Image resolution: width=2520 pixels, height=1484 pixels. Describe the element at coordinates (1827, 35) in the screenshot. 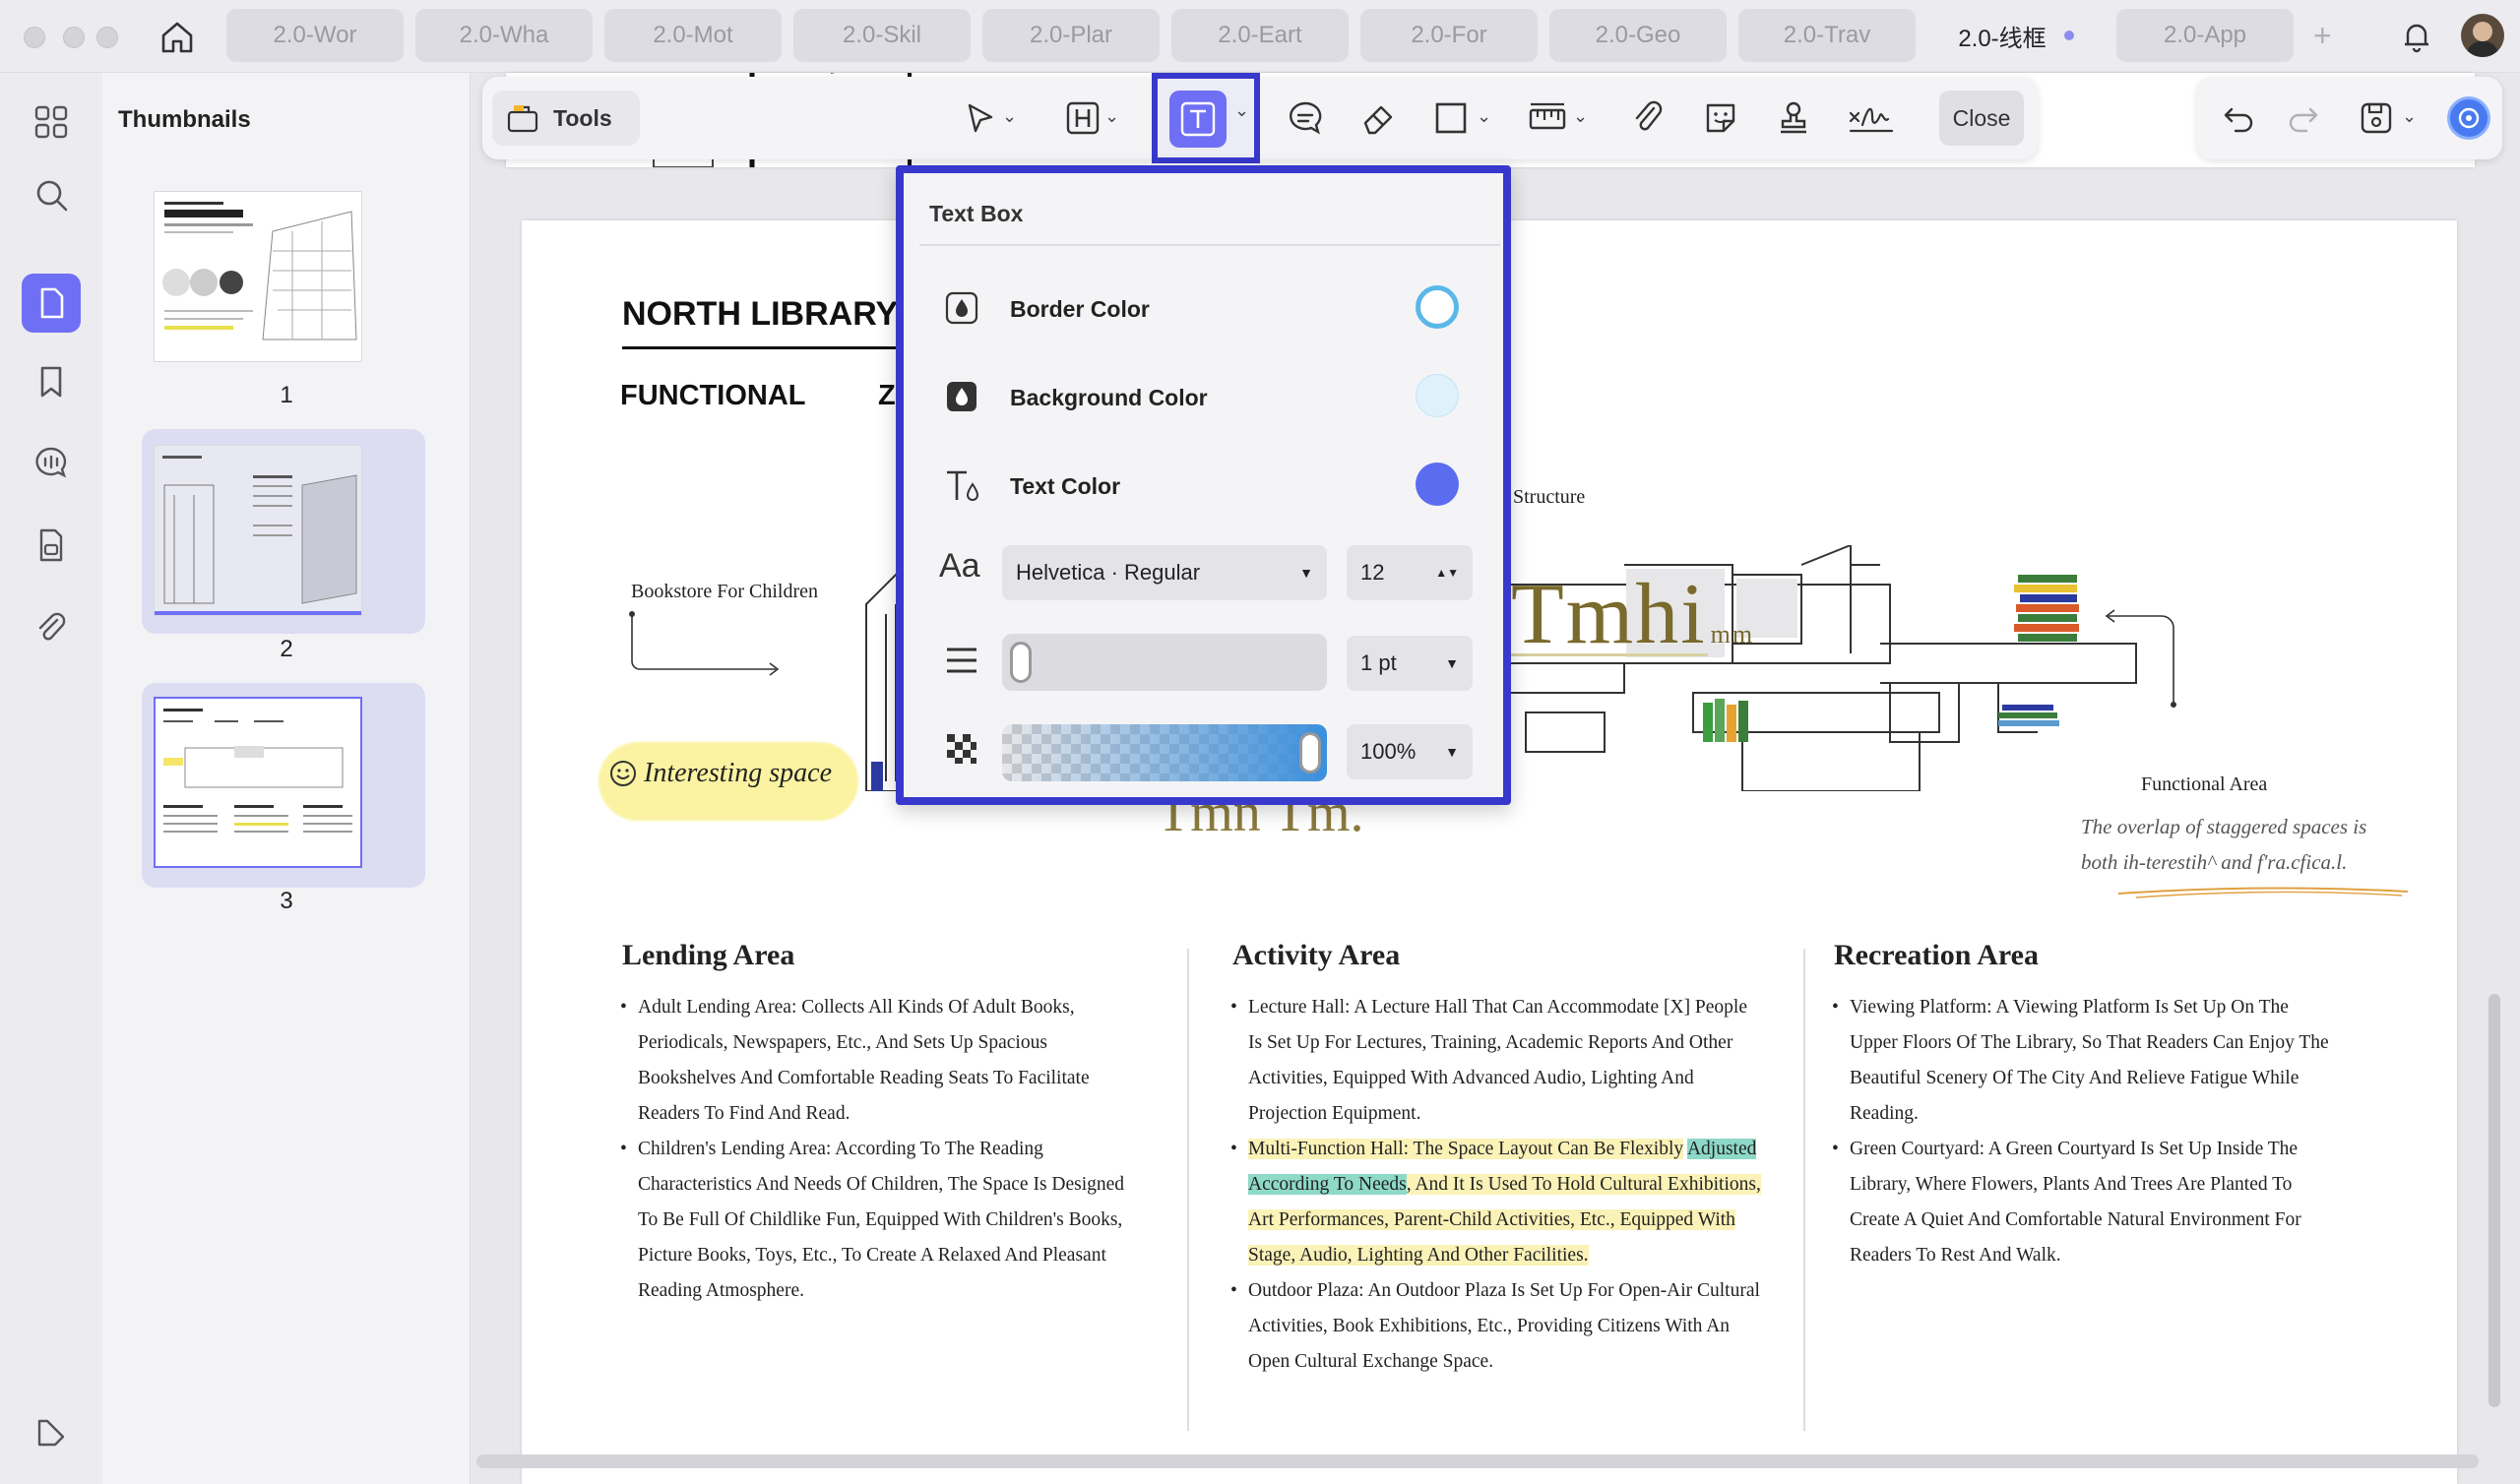

I see `tab: 2.0-Trav` at that location.